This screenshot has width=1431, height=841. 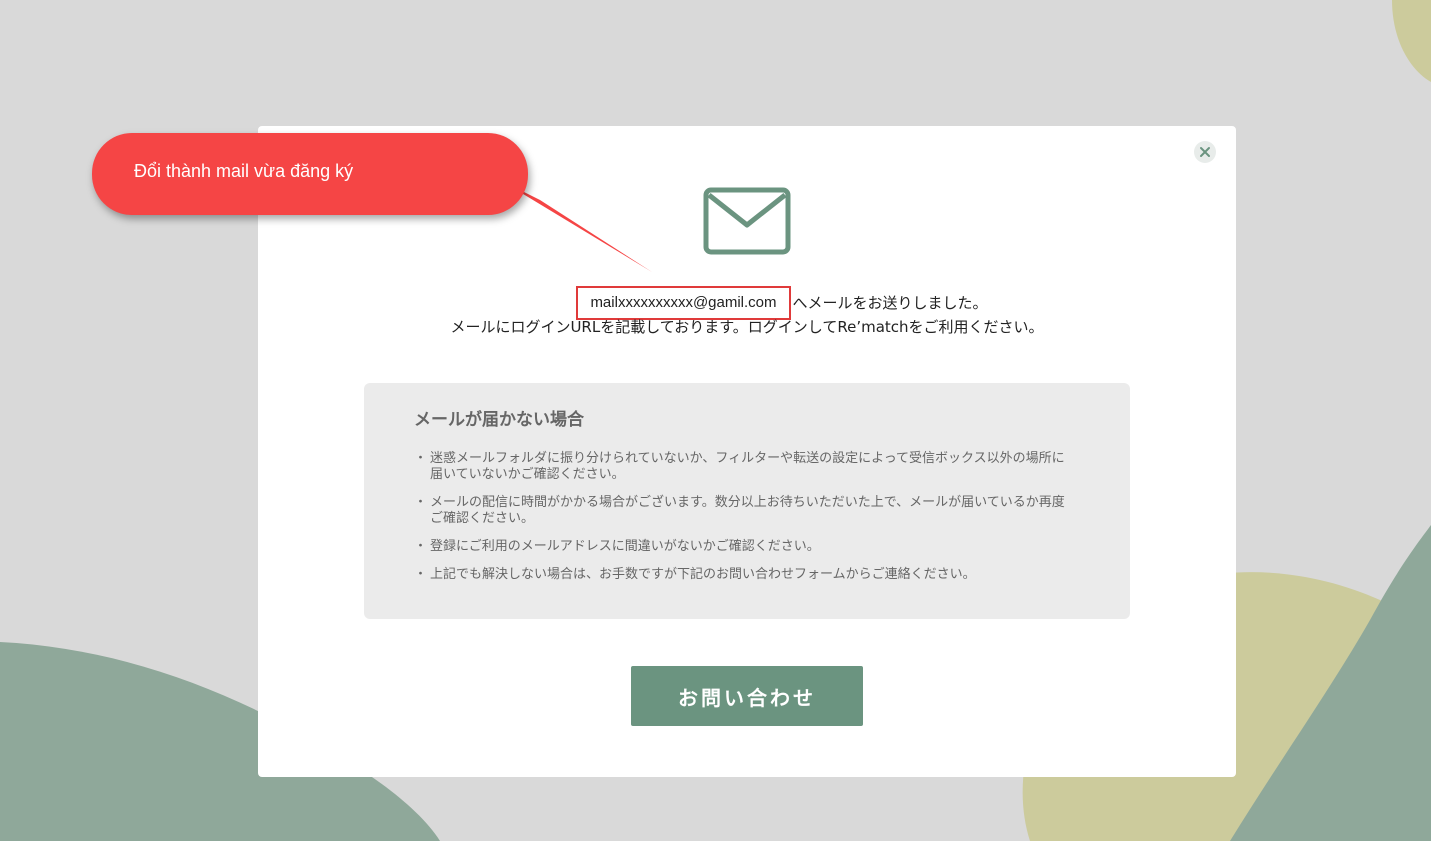 What do you see at coordinates (744, 547) in the screenshot?
I see `help-item: 登録にご利用のメールアドレスに間違いがないかご確認ください。` at bounding box center [744, 547].